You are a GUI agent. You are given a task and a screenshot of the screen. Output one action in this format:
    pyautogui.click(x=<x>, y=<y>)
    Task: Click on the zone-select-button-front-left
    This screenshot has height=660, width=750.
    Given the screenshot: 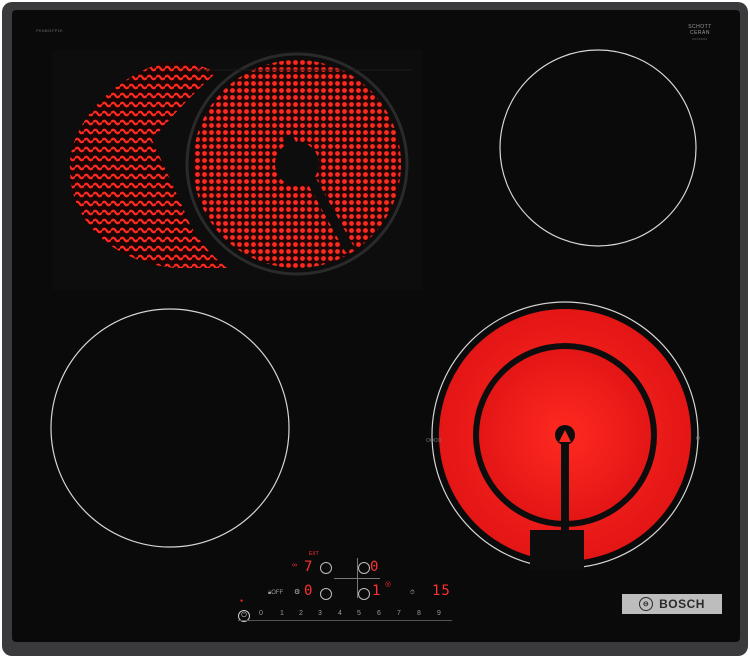 What is the action you would take?
    pyautogui.click(x=326, y=594)
    